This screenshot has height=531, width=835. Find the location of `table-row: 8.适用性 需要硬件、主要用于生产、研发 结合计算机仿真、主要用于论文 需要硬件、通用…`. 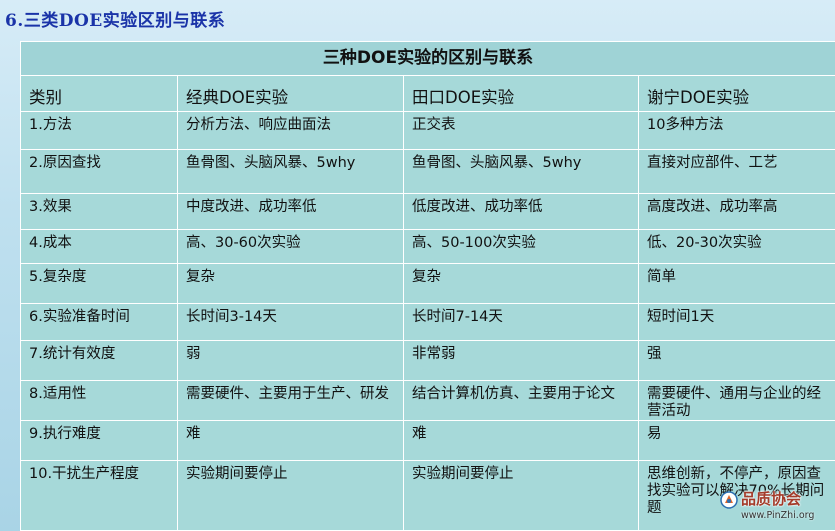

table-row: 8.适用性 需要硬件、主要用于生产、研发 结合计算机仿真、主要用于论文 需要硬件、通用… is located at coordinates (427, 400).